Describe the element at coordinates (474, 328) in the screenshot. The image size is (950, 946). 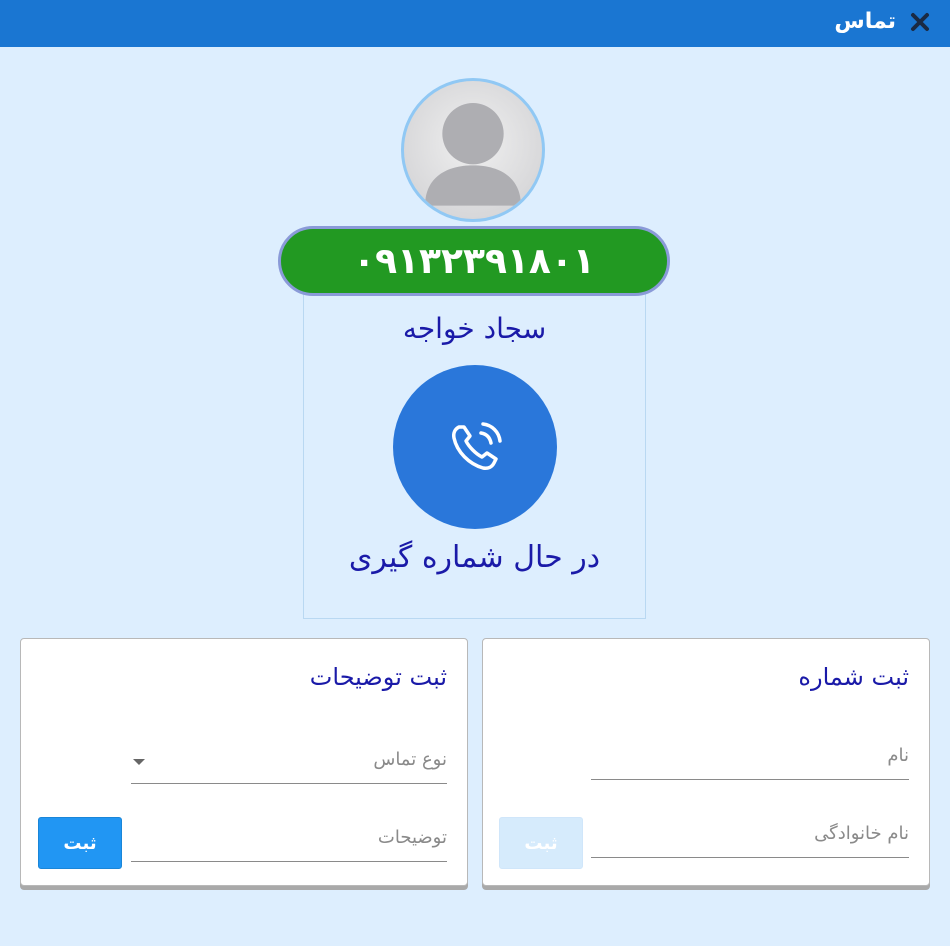
I see `contact-name: سجاد خواجه` at that location.